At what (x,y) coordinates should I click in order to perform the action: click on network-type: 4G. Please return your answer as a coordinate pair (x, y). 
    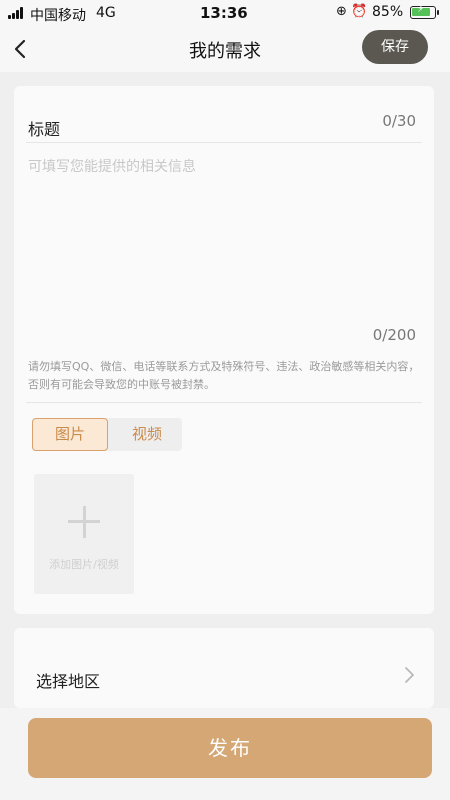
    Looking at the image, I should click on (106, 13).